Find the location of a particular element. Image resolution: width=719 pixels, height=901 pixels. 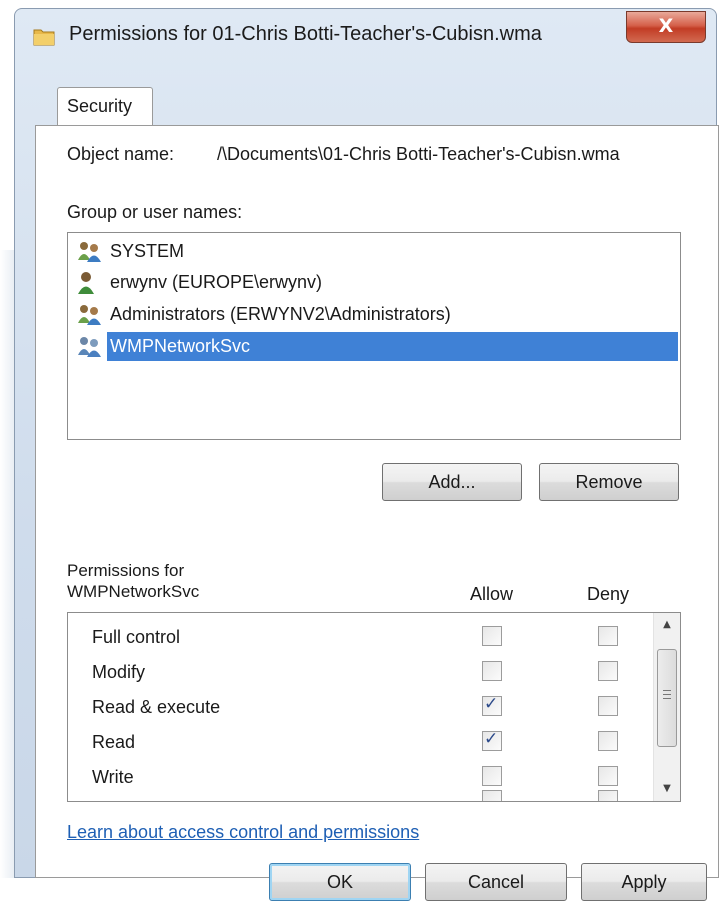

permission-label: Read & execute is located at coordinates (156, 707).